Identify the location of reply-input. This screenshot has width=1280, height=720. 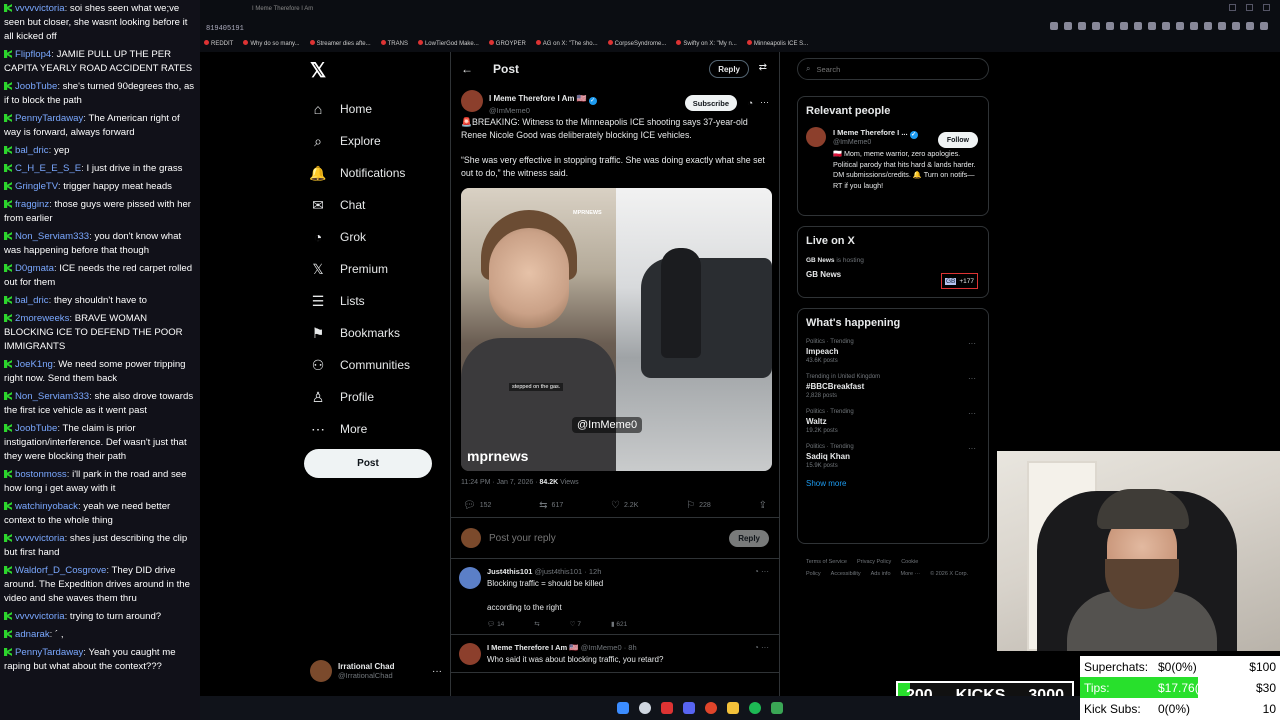
(589, 538).